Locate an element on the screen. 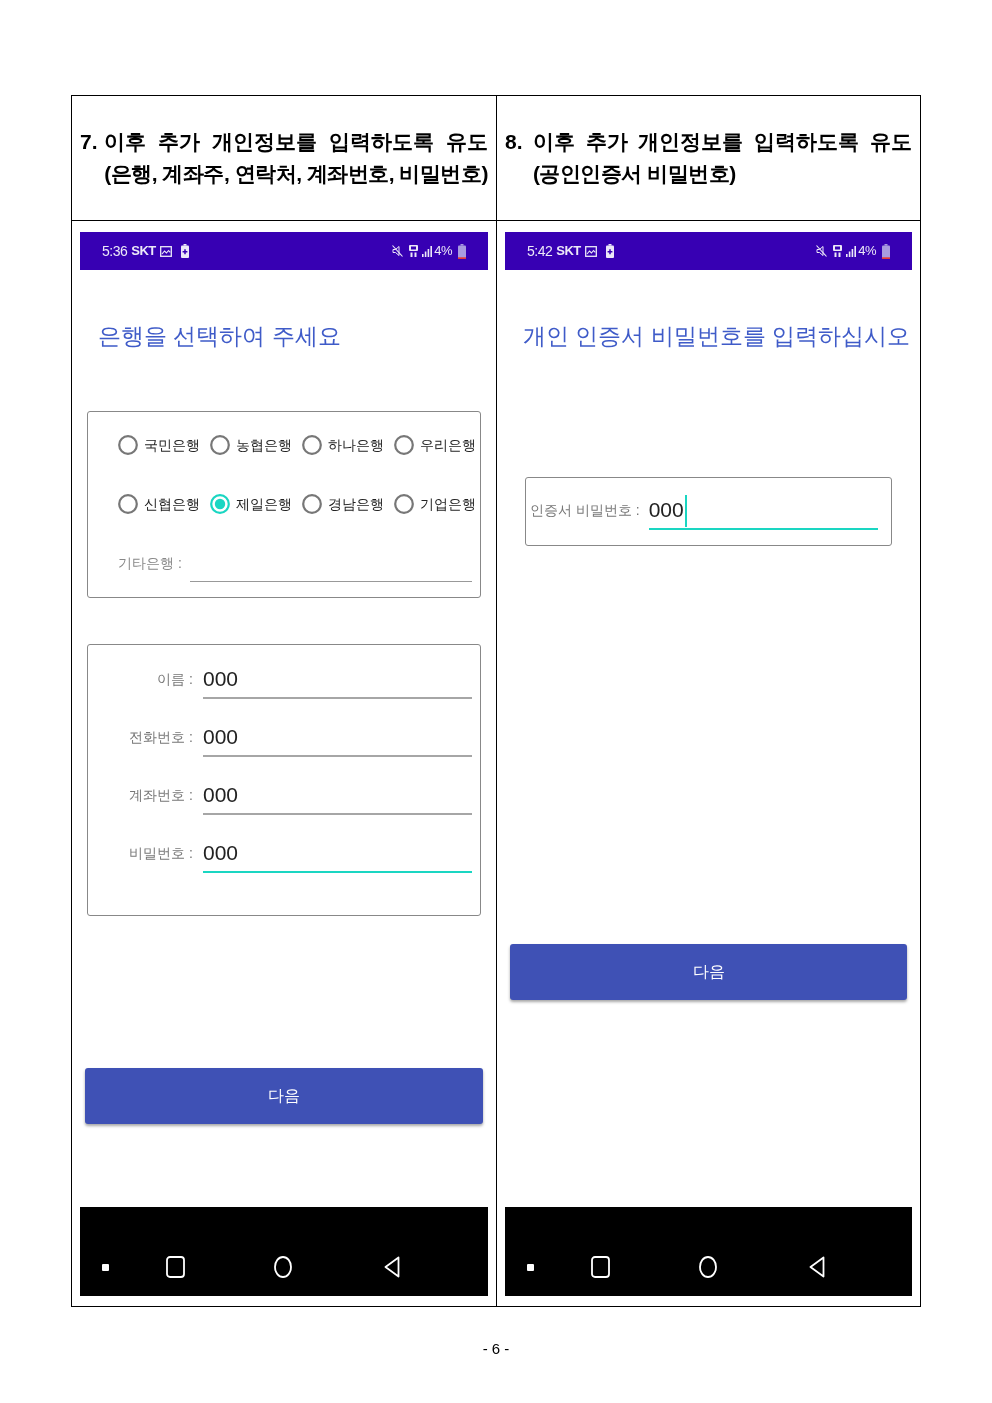 The image size is (992, 1403). radio-option: 경남은행 is located at coordinates (343, 504).